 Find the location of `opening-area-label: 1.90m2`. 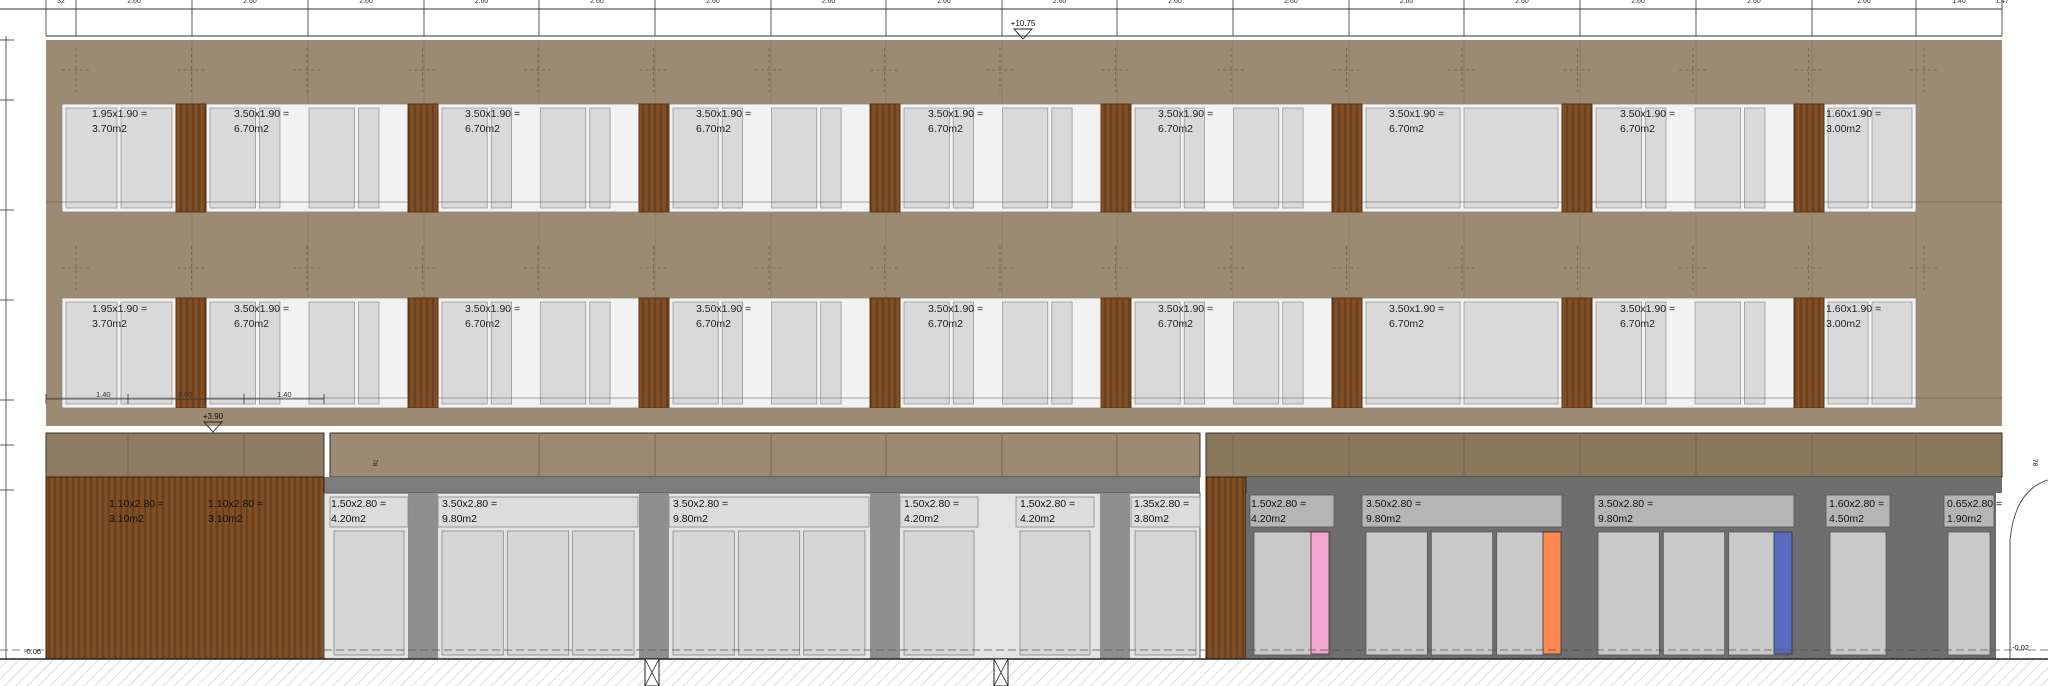

opening-area-label: 1.90m2 is located at coordinates (1964, 519).